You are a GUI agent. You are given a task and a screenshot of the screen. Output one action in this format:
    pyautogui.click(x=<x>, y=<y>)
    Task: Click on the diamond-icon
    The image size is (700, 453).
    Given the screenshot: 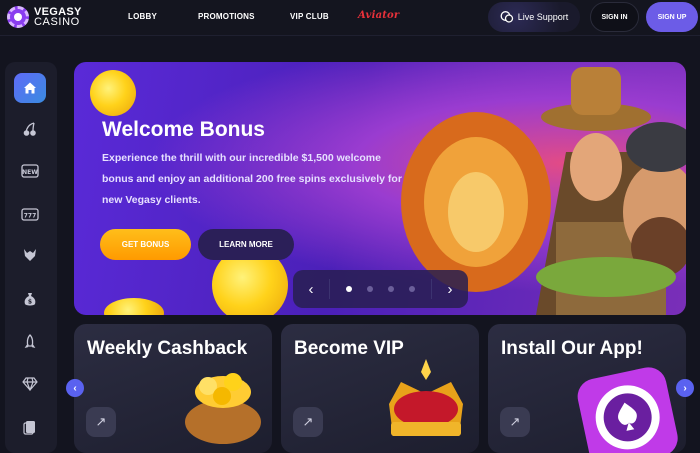 What is the action you would take?
    pyautogui.click(x=30, y=384)
    